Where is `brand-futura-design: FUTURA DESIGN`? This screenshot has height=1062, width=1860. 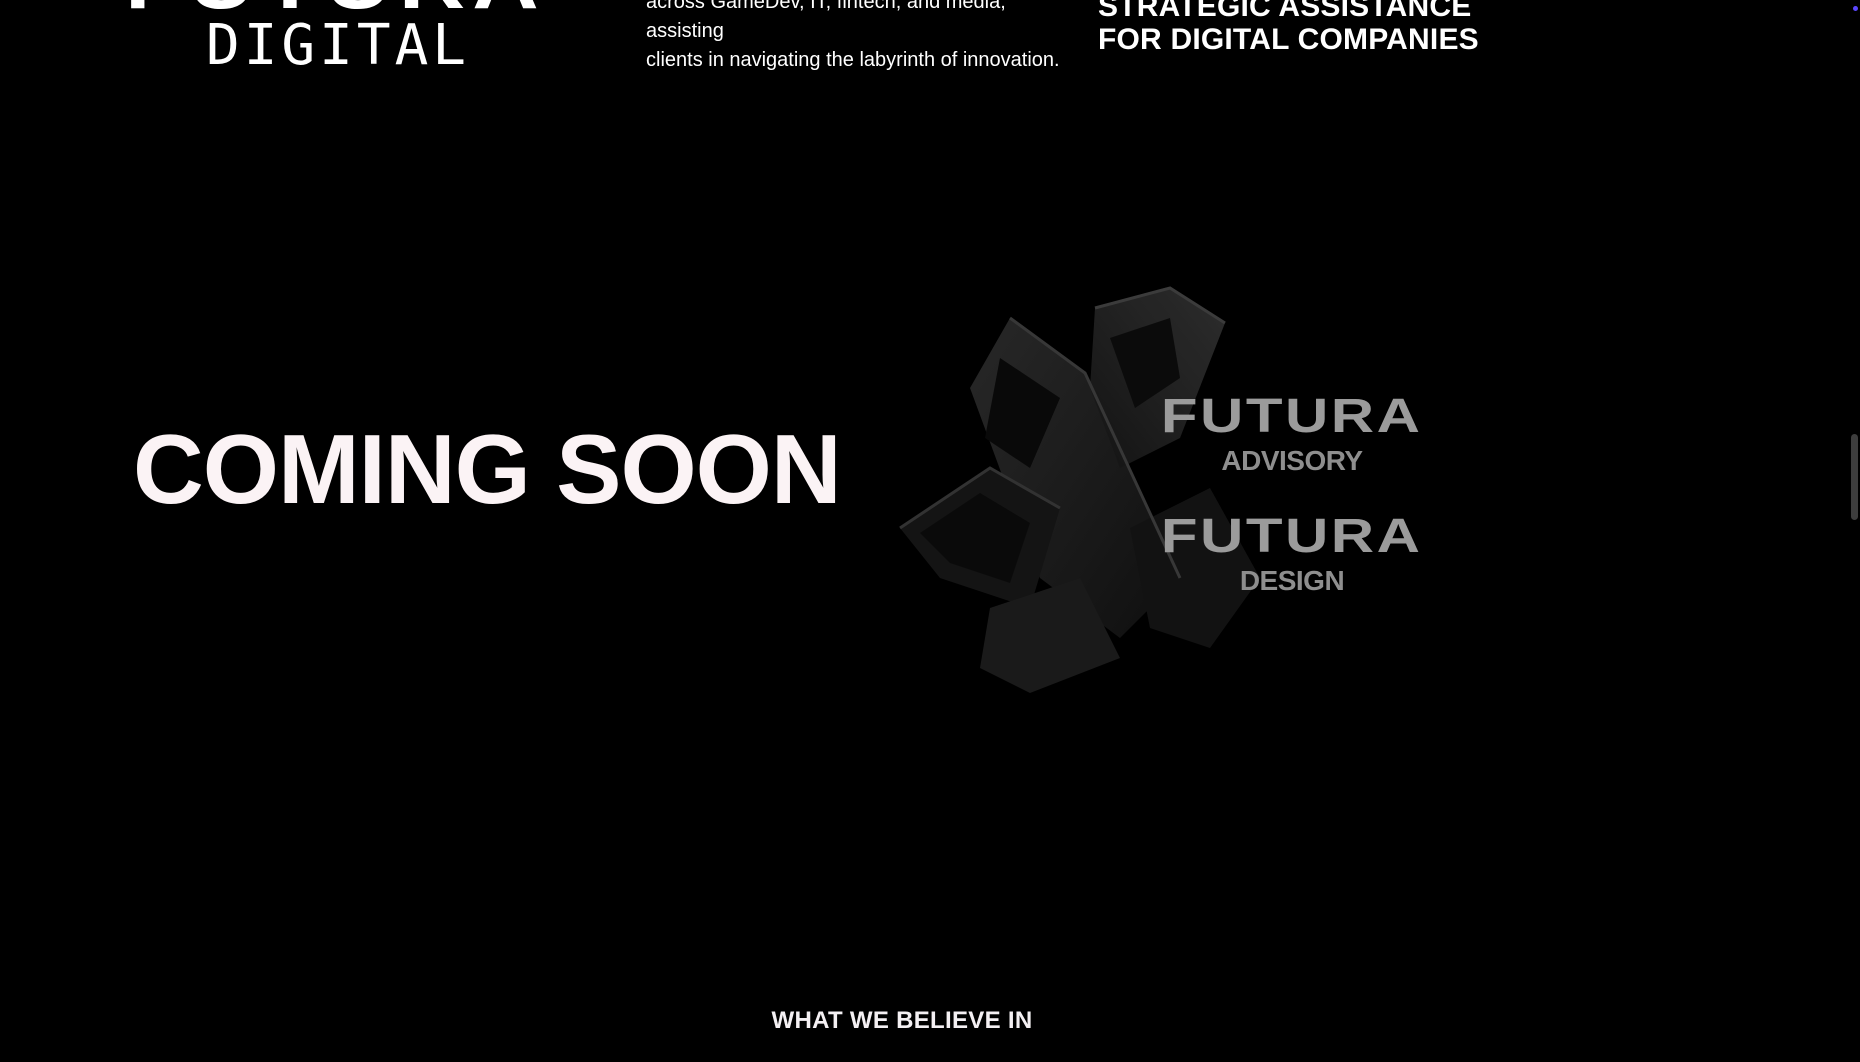
brand-futura-design: FUTURA DESIGN is located at coordinates (1292, 554).